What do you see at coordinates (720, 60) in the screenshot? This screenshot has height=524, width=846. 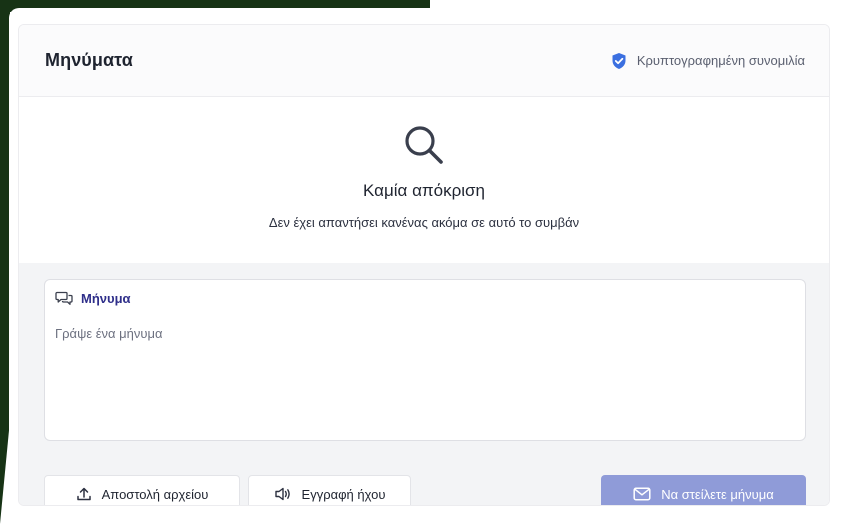 I see `encrypted-label: Κρυπτογραφημένη συνομιλία` at bounding box center [720, 60].